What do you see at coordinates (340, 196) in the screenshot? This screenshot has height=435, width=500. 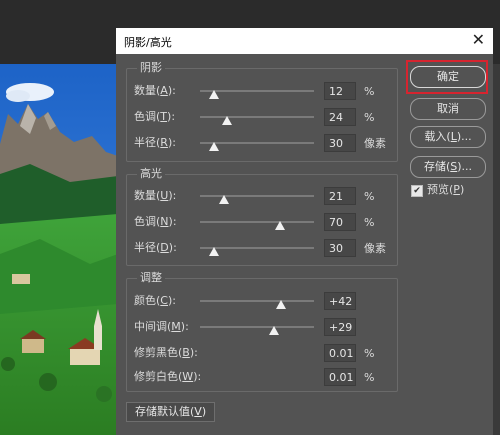 I see `highlights-amount-input: 21` at bounding box center [340, 196].